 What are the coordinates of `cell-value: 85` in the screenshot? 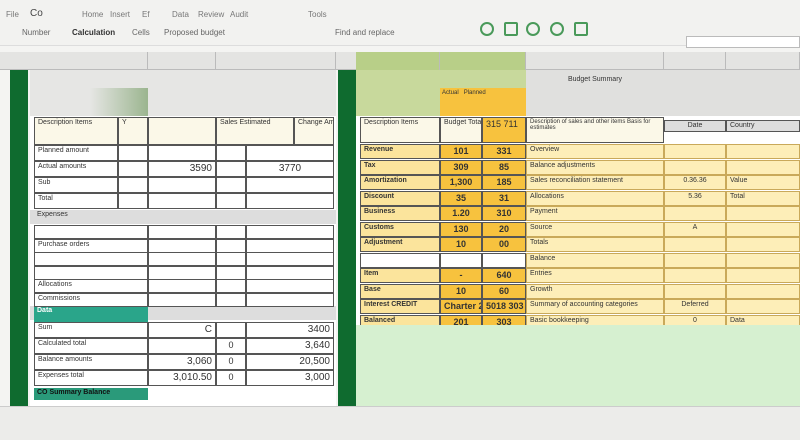 It's located at (504, 167).